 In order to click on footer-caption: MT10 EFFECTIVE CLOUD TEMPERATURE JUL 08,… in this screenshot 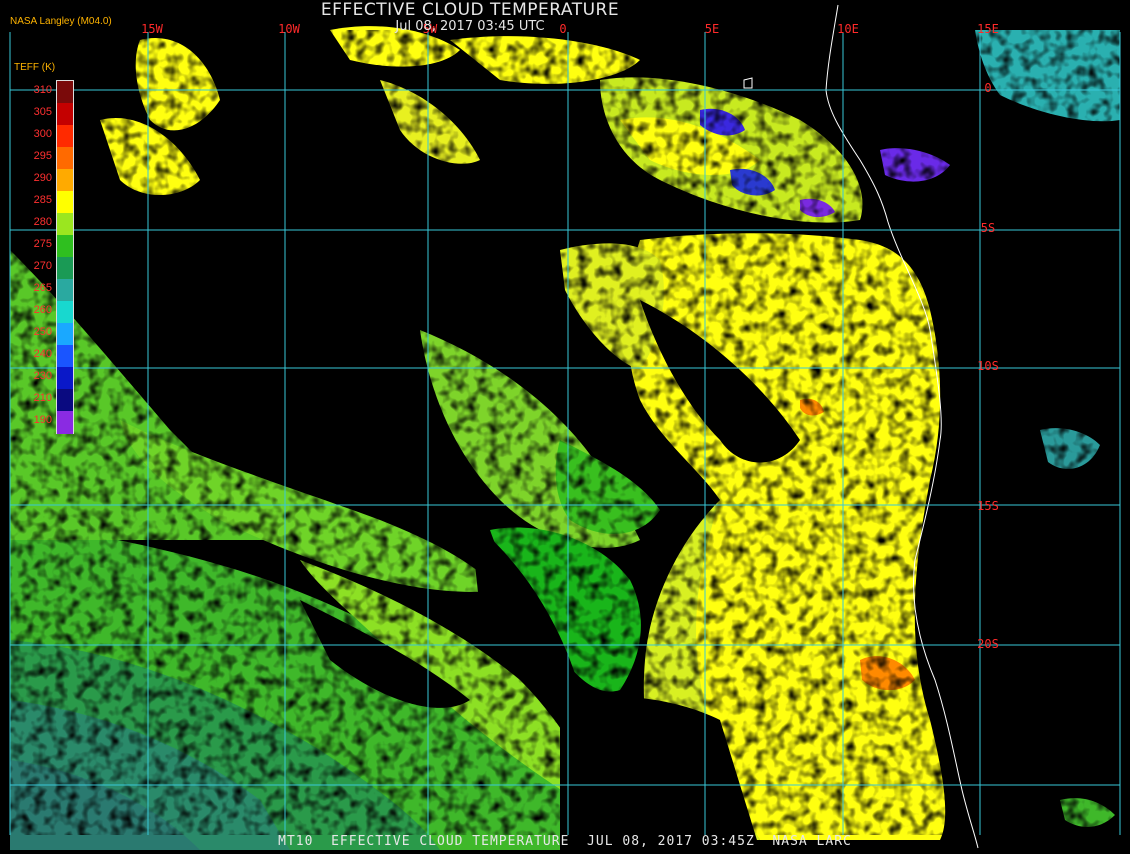, I will do `click(565, 841)`.